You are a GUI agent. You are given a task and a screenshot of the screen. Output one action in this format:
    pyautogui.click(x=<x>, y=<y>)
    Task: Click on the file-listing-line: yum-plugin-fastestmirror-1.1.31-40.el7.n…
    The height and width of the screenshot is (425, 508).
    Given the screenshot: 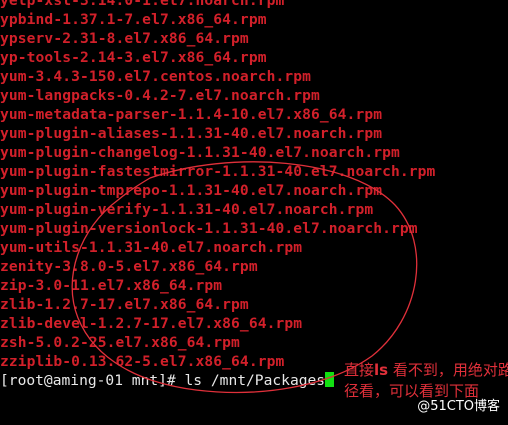 What is the action you would take?
    pyautogui.click(x=218, y=171)
    